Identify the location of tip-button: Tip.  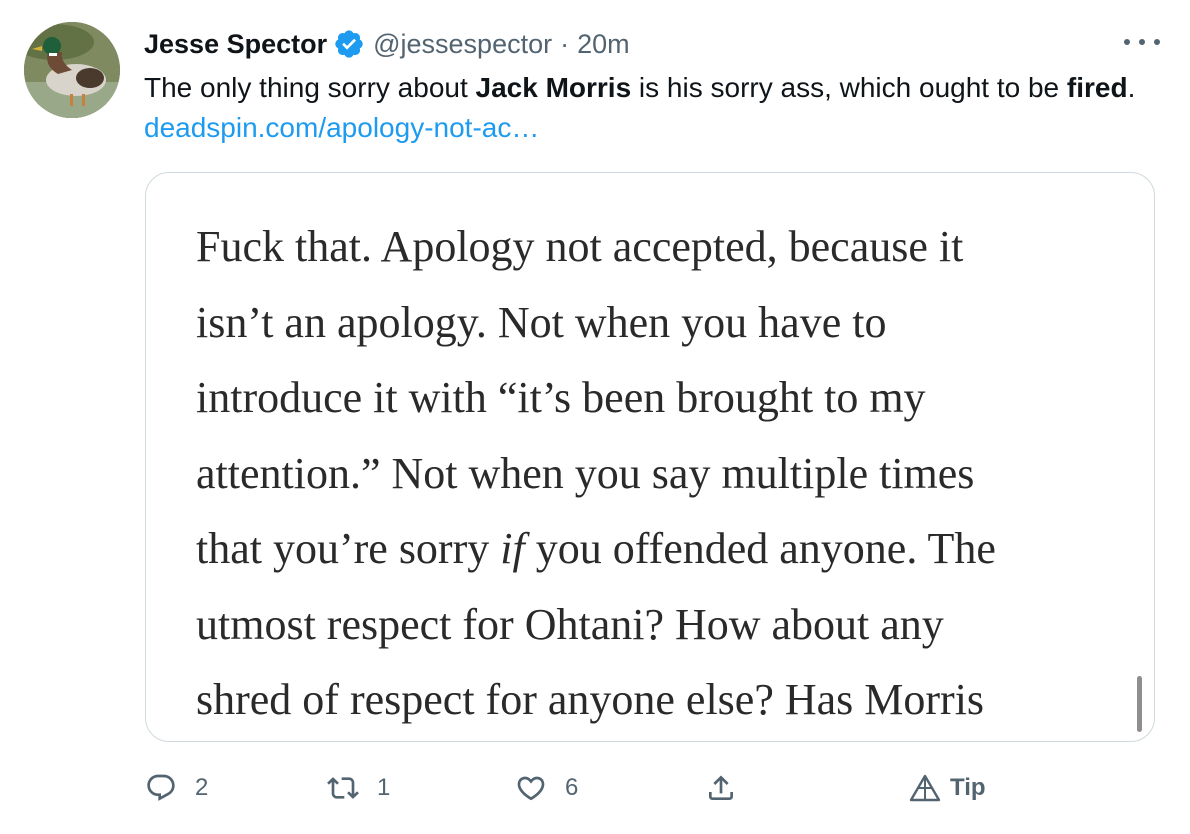
(947, 788).